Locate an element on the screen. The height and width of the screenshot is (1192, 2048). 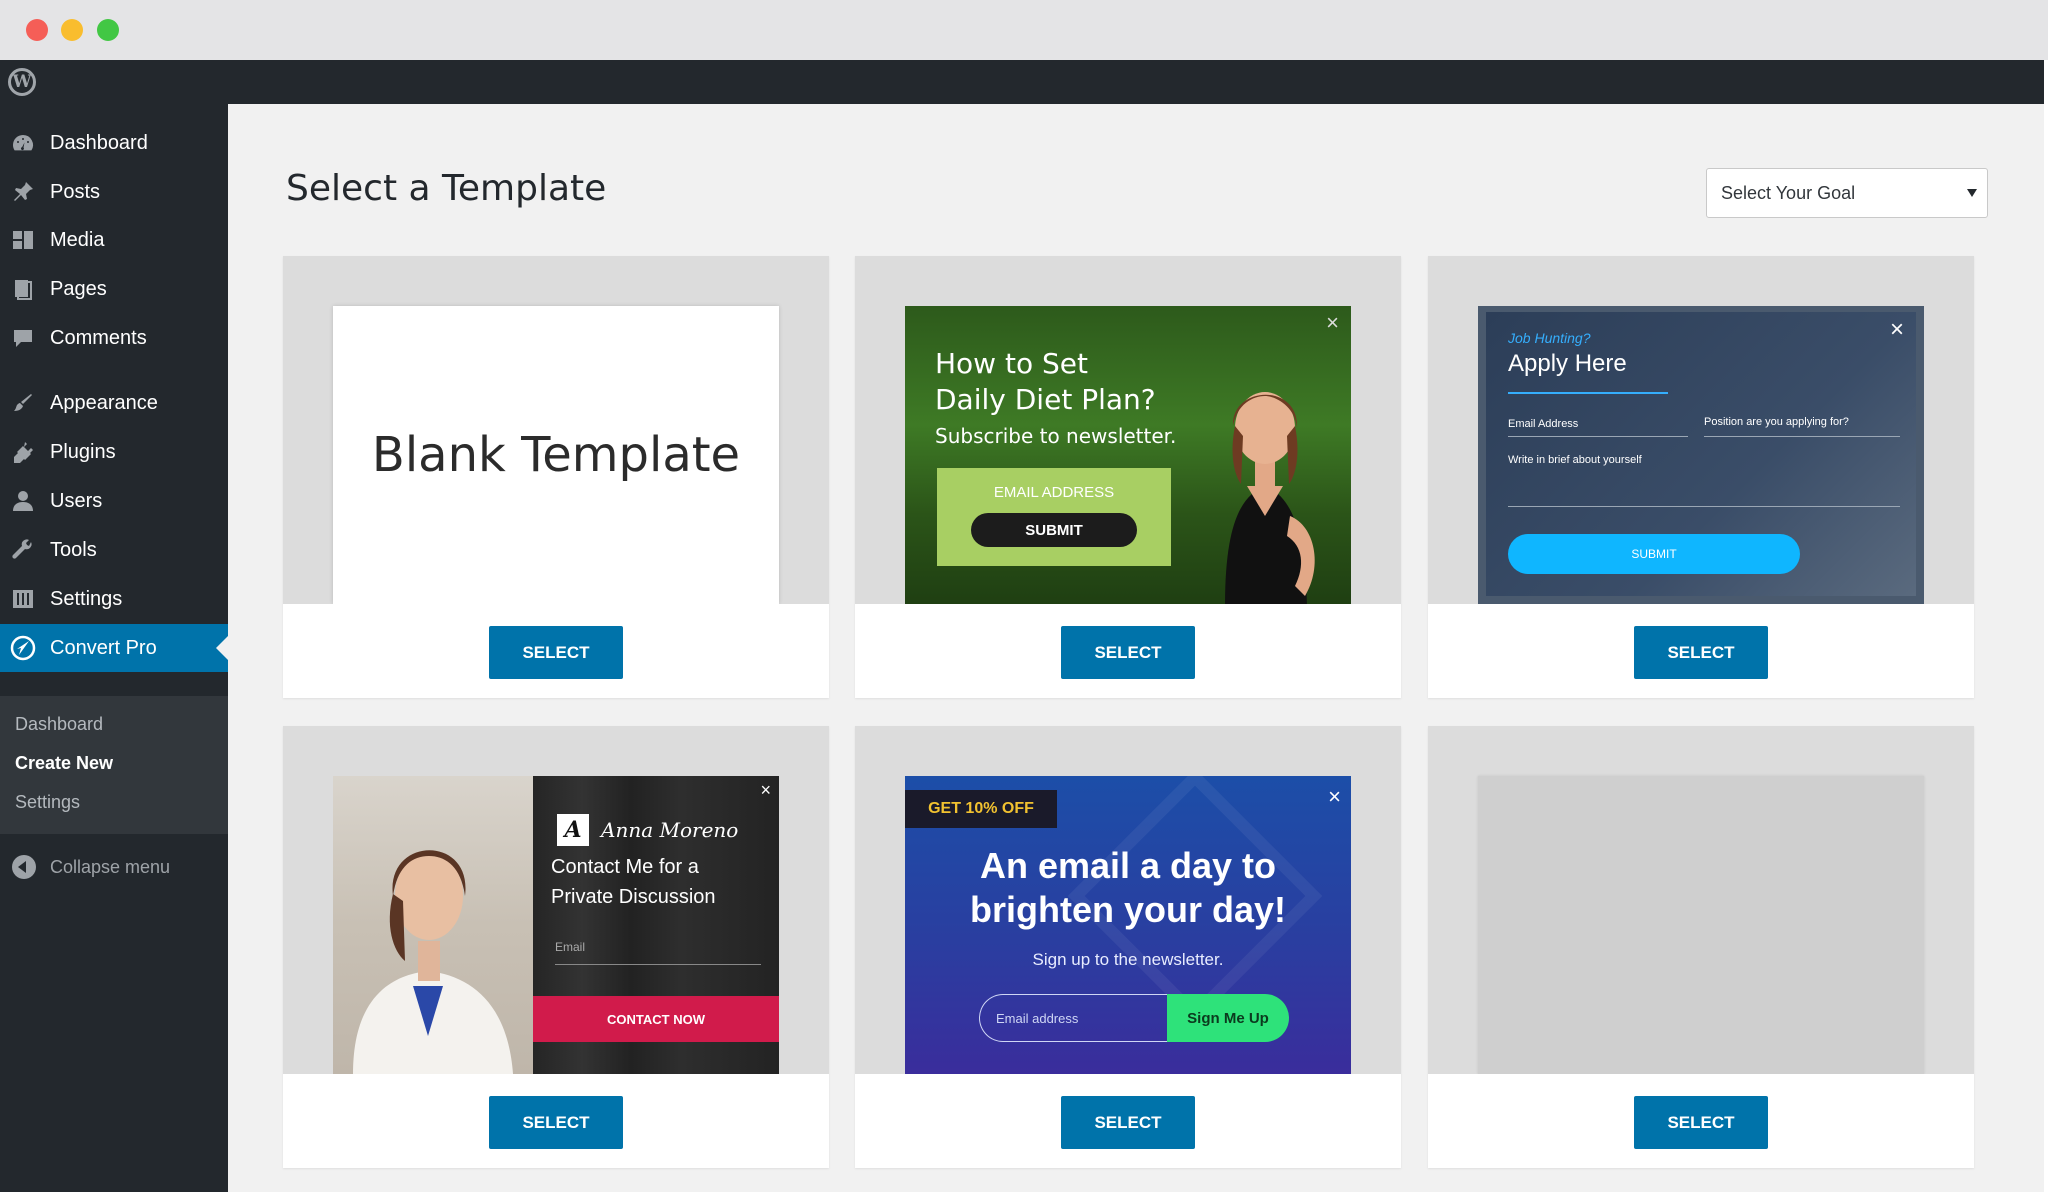
plug-icon is located at coordinates (23, 452).